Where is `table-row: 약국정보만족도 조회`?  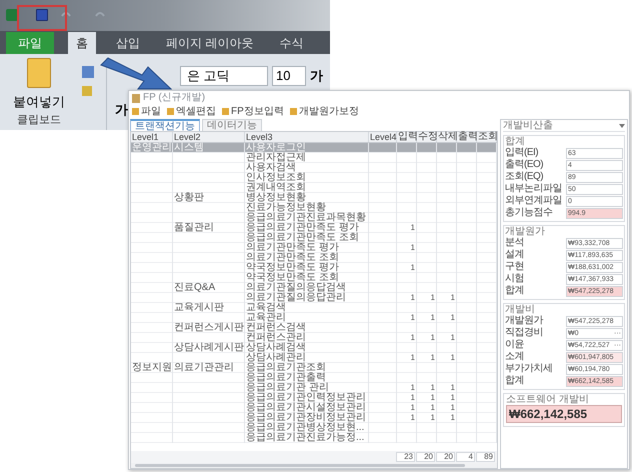 table-row: 약국정보만족도 조회 is located at coordinates (314, 278).